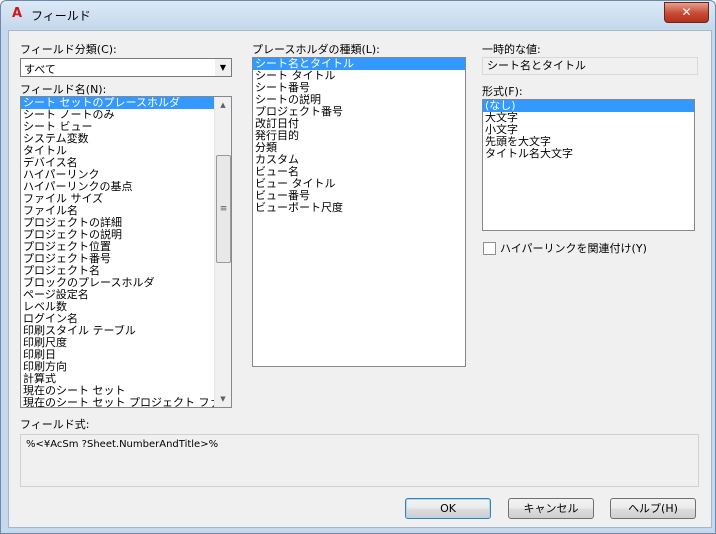 Image resolution: width=716 pixels, height=534 pixels. I want to click on autocad-app-icon: A, so click(17, 13).